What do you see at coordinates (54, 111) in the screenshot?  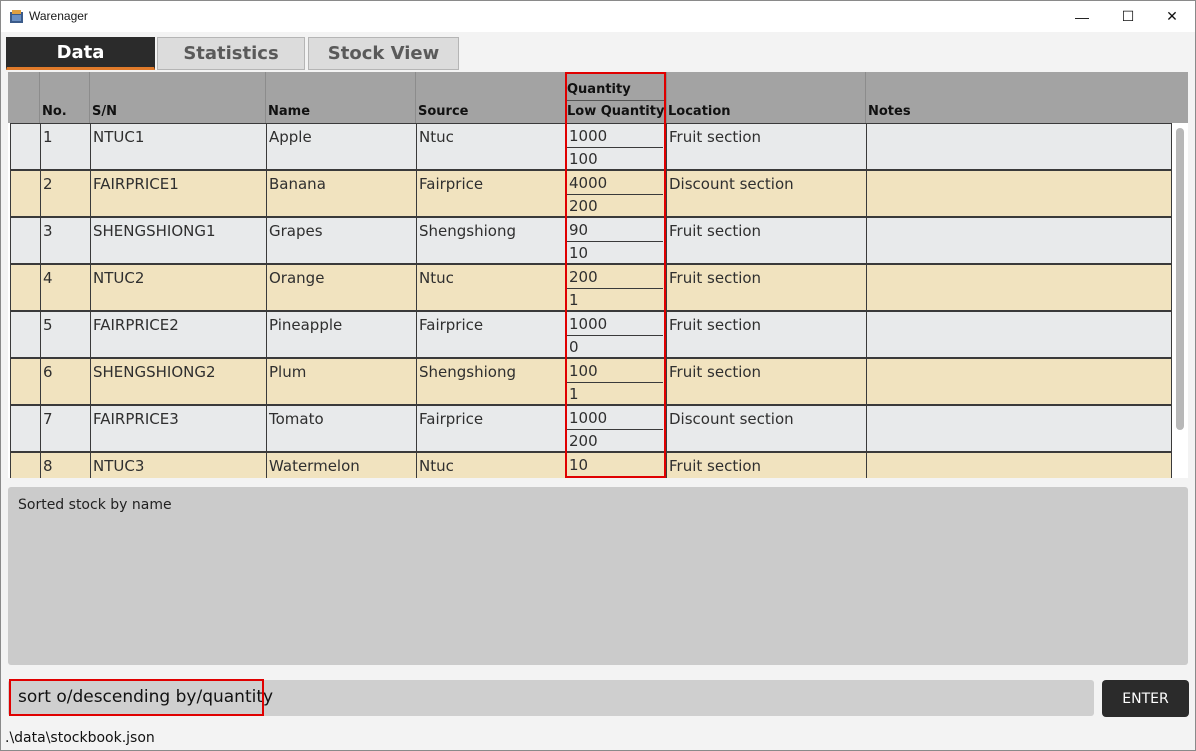 I see `header-no: No.` at bounding box center [54, 111].